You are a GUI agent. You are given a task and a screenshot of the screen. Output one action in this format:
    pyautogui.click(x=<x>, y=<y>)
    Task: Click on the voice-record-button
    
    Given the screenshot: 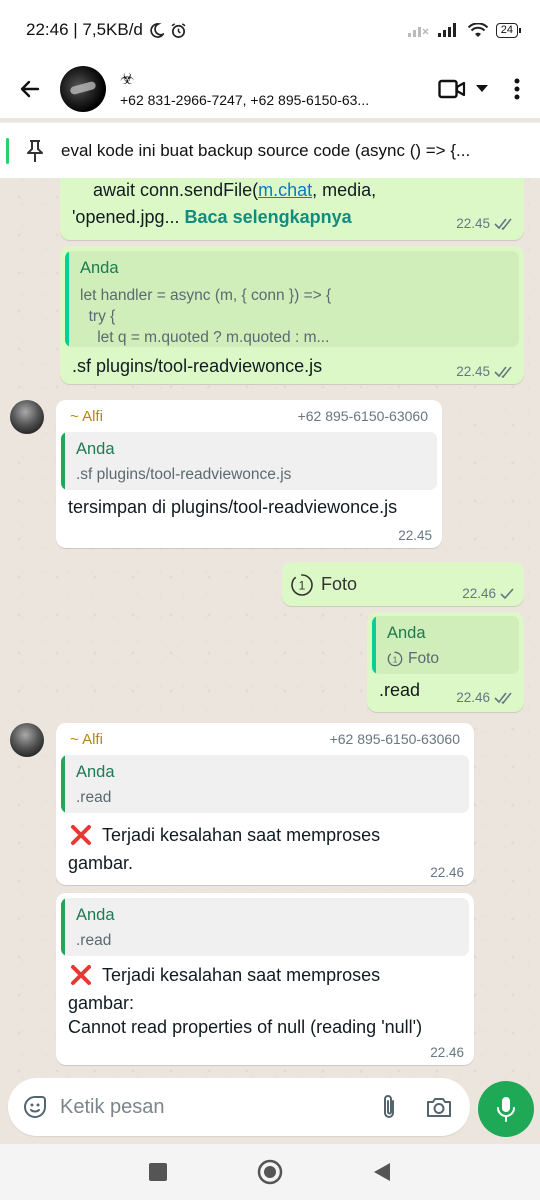 What is the action you would take?
    pyautogui.click(x=506, y=1109)
    